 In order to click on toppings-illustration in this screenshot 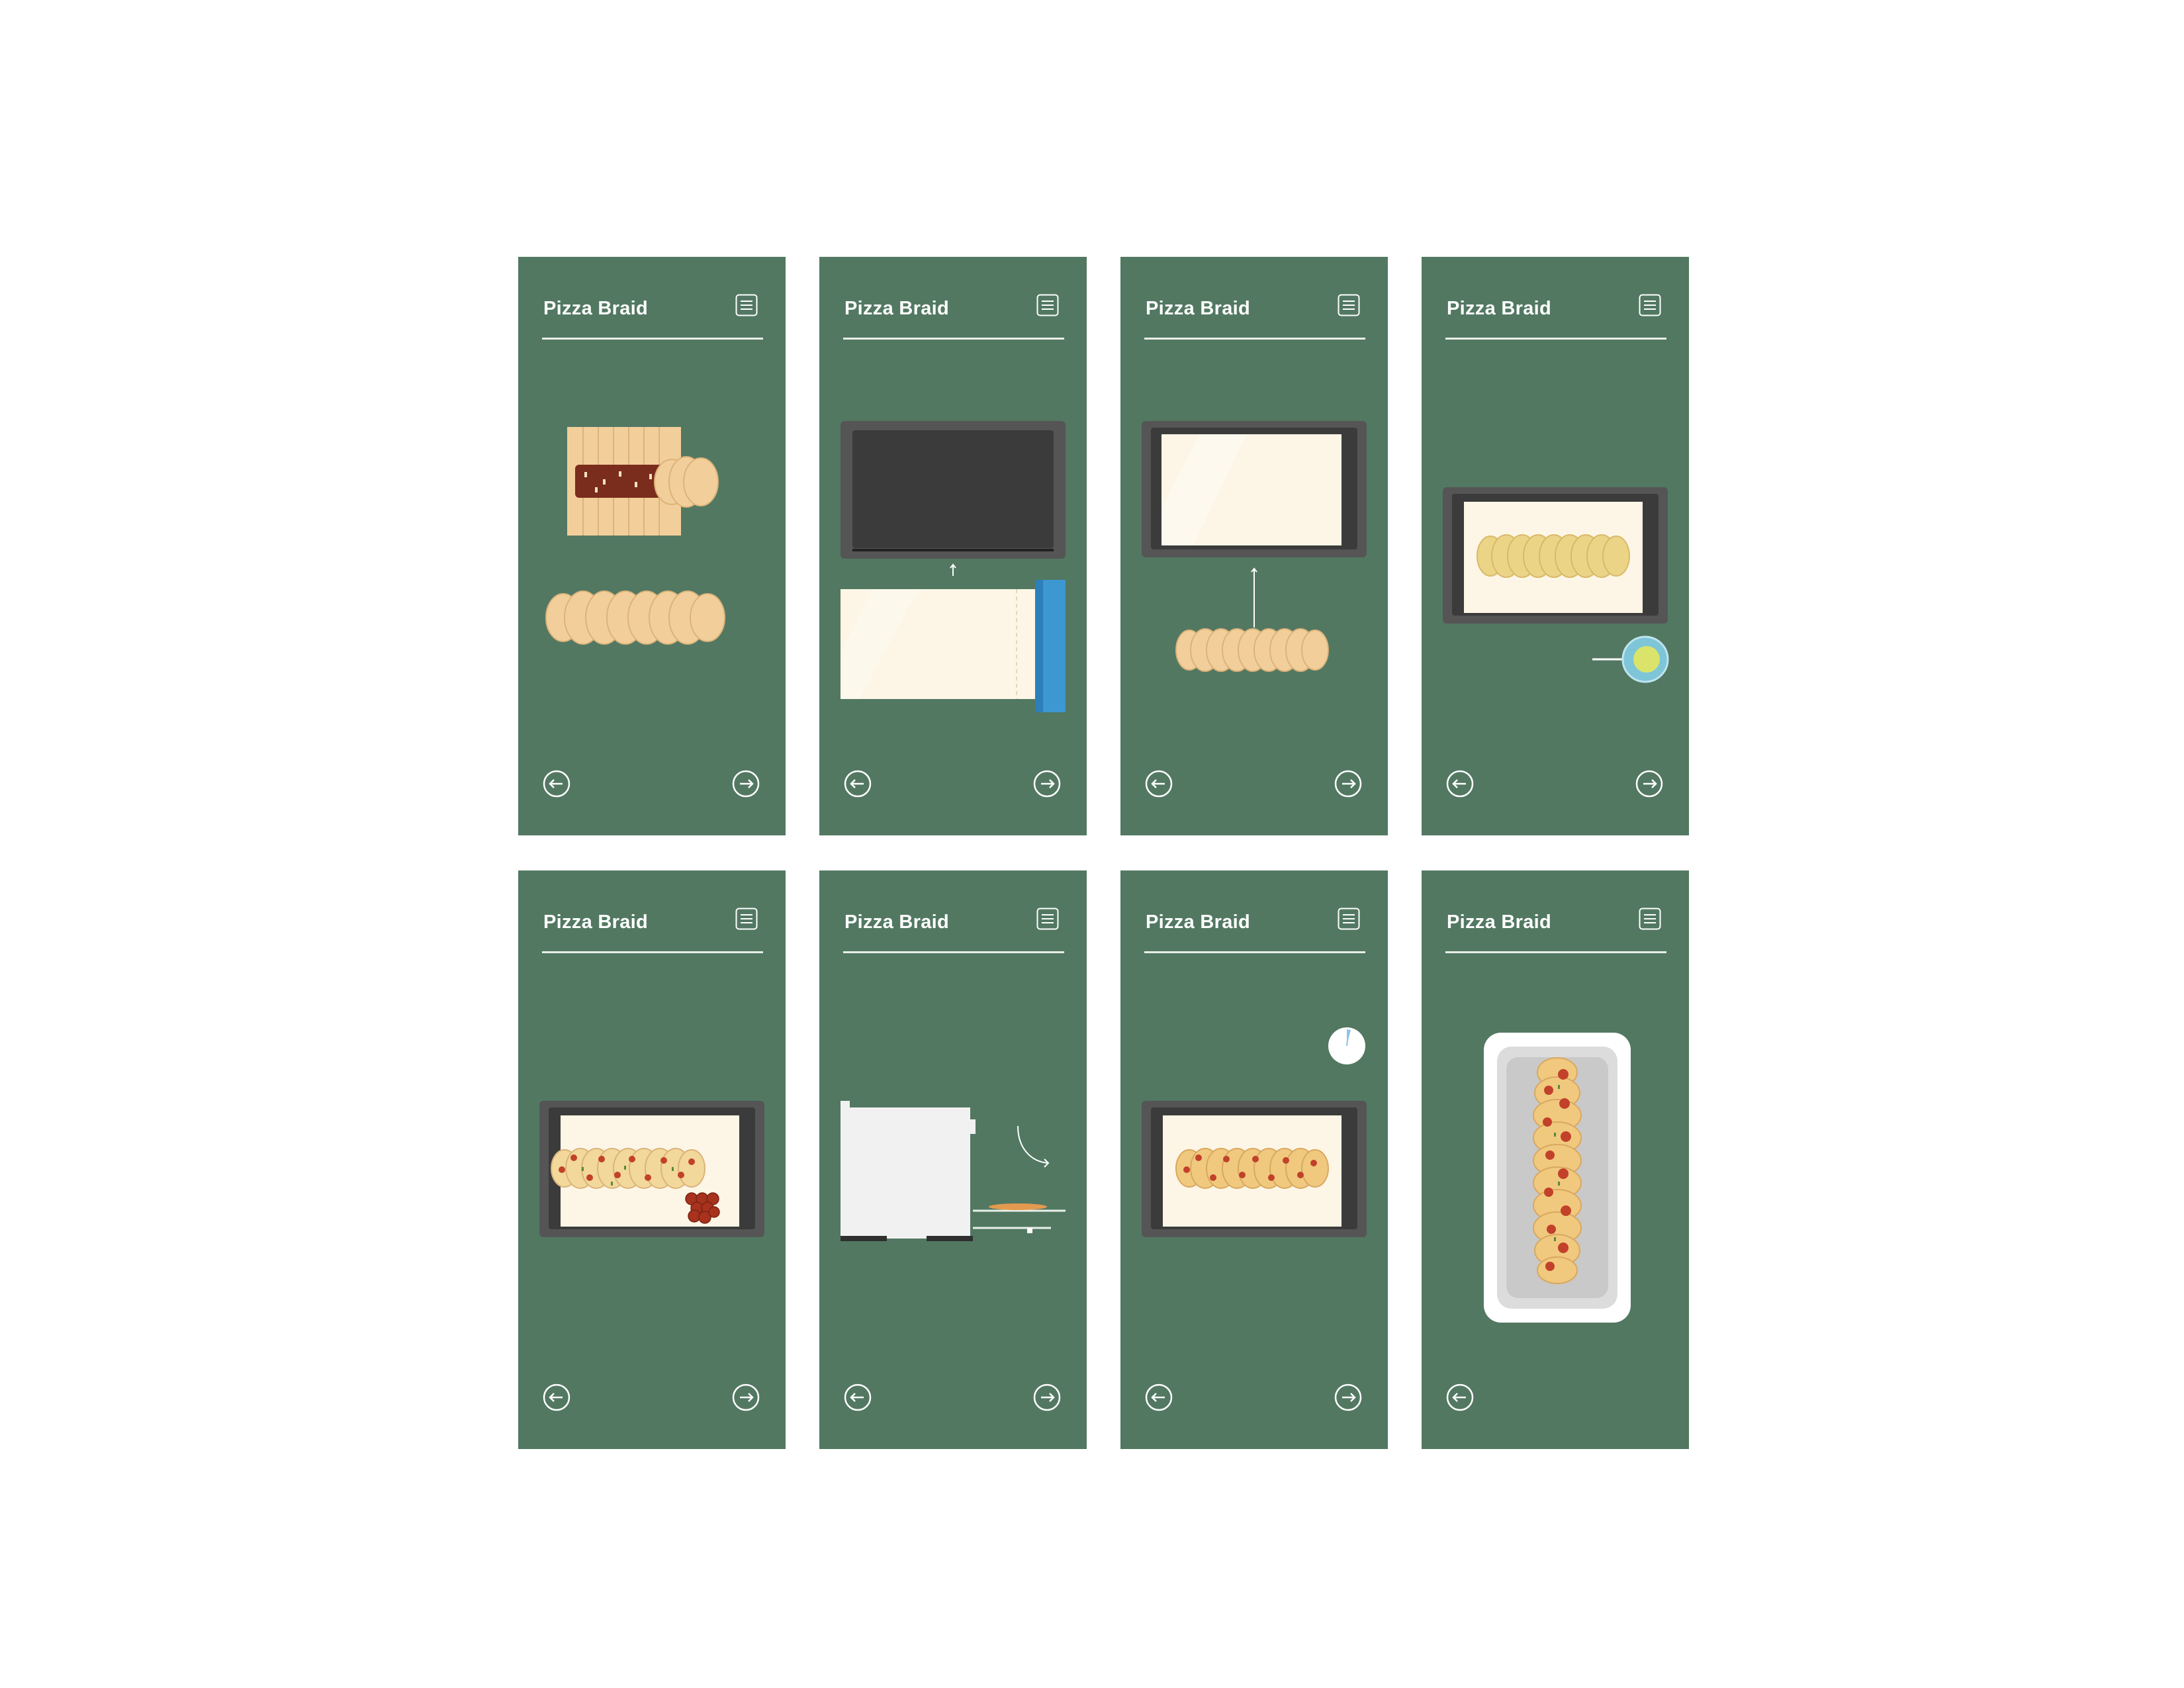, I will do `click(651, 1169)`.